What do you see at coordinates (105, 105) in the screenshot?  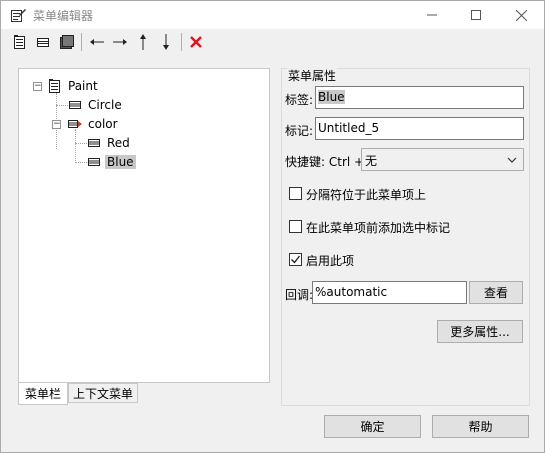 I see `tree-item-label: Circle` at bounding box center [105, 105].